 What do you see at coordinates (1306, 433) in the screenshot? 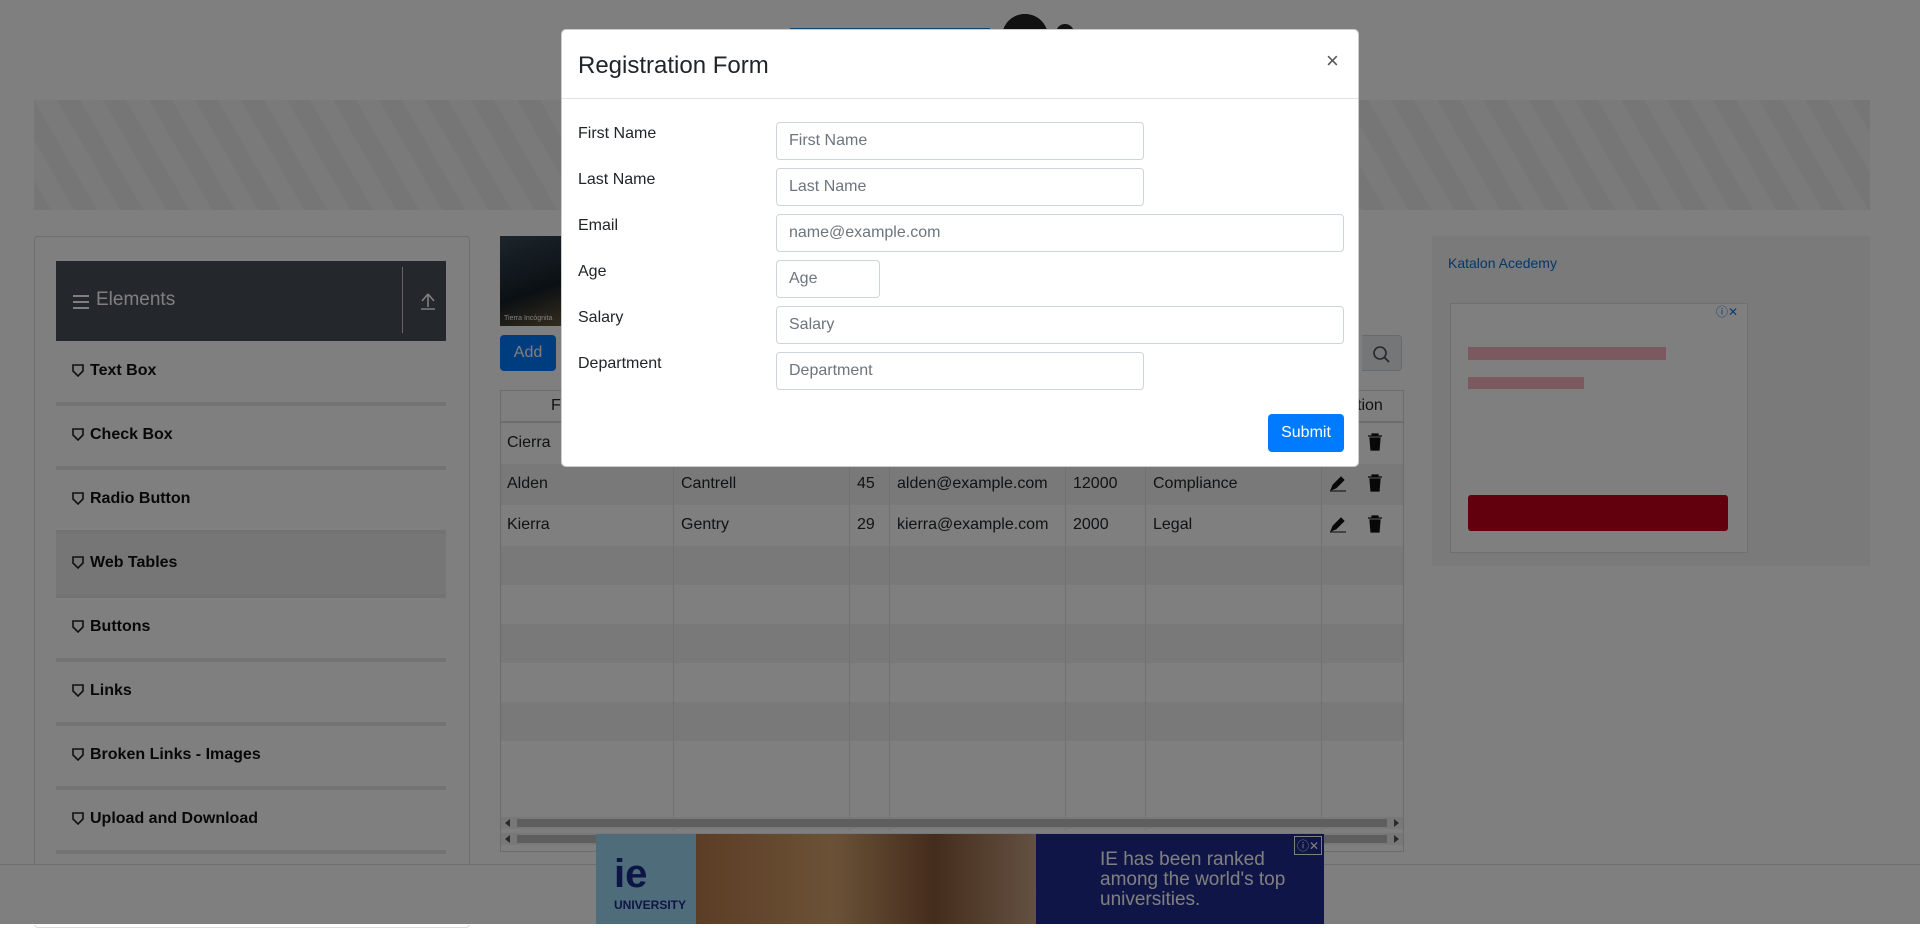
I see `submit-button: Submit` at bounding box center [1306, 433].